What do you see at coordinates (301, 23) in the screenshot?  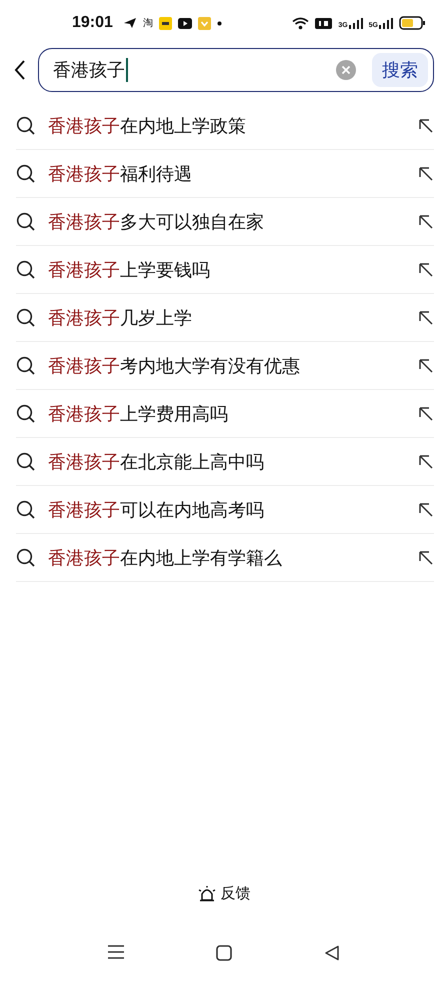 I see `wifi-icon` at bounding box center [301, 23].